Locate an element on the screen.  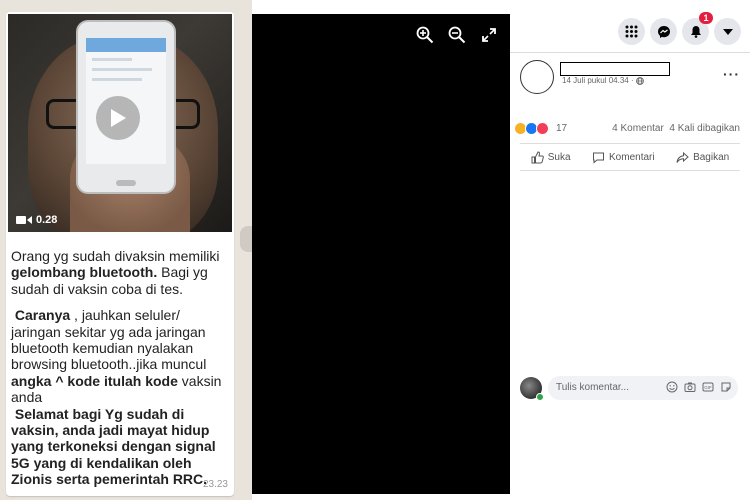
emoji-icon is located at coordinates (672, 387).